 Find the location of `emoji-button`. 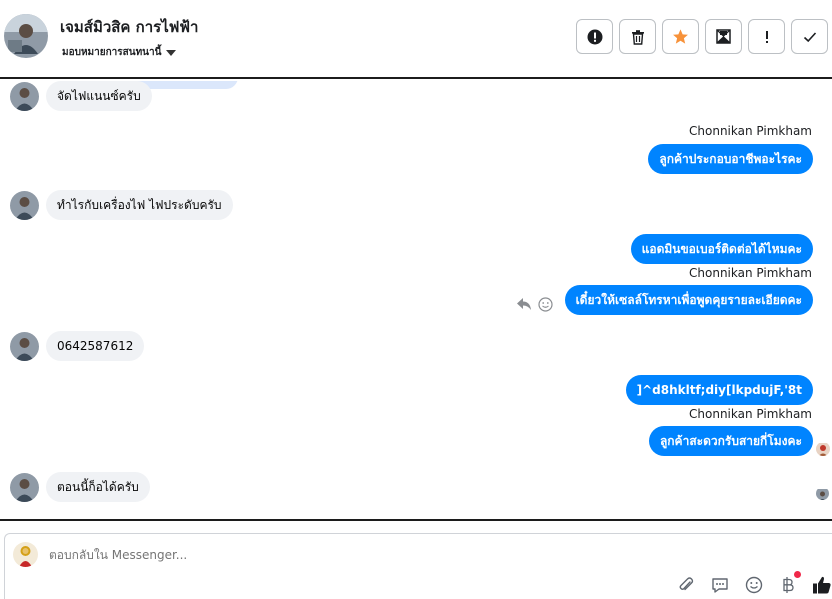

emoji-button is located at coordinates (754, 585).